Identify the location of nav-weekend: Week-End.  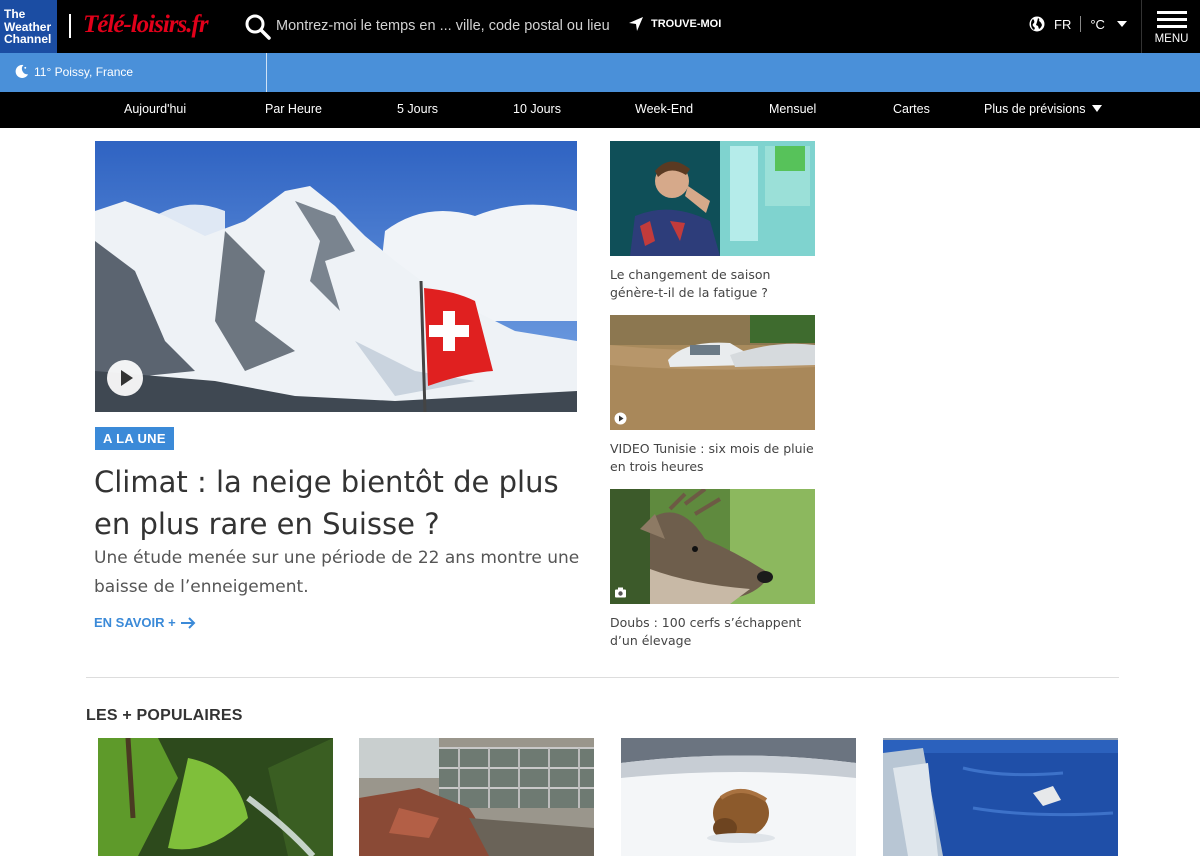
(664, 109).